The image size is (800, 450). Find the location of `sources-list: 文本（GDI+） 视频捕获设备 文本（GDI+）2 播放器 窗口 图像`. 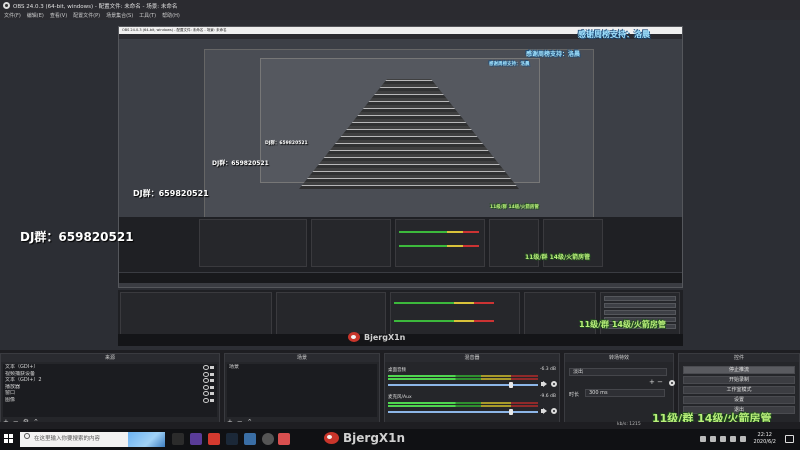

sources-list: 文本（GDI+） 视频捕获设备 文本（GDI+）2 播放器 窗口 图像 is located at coordinates (110, 390).